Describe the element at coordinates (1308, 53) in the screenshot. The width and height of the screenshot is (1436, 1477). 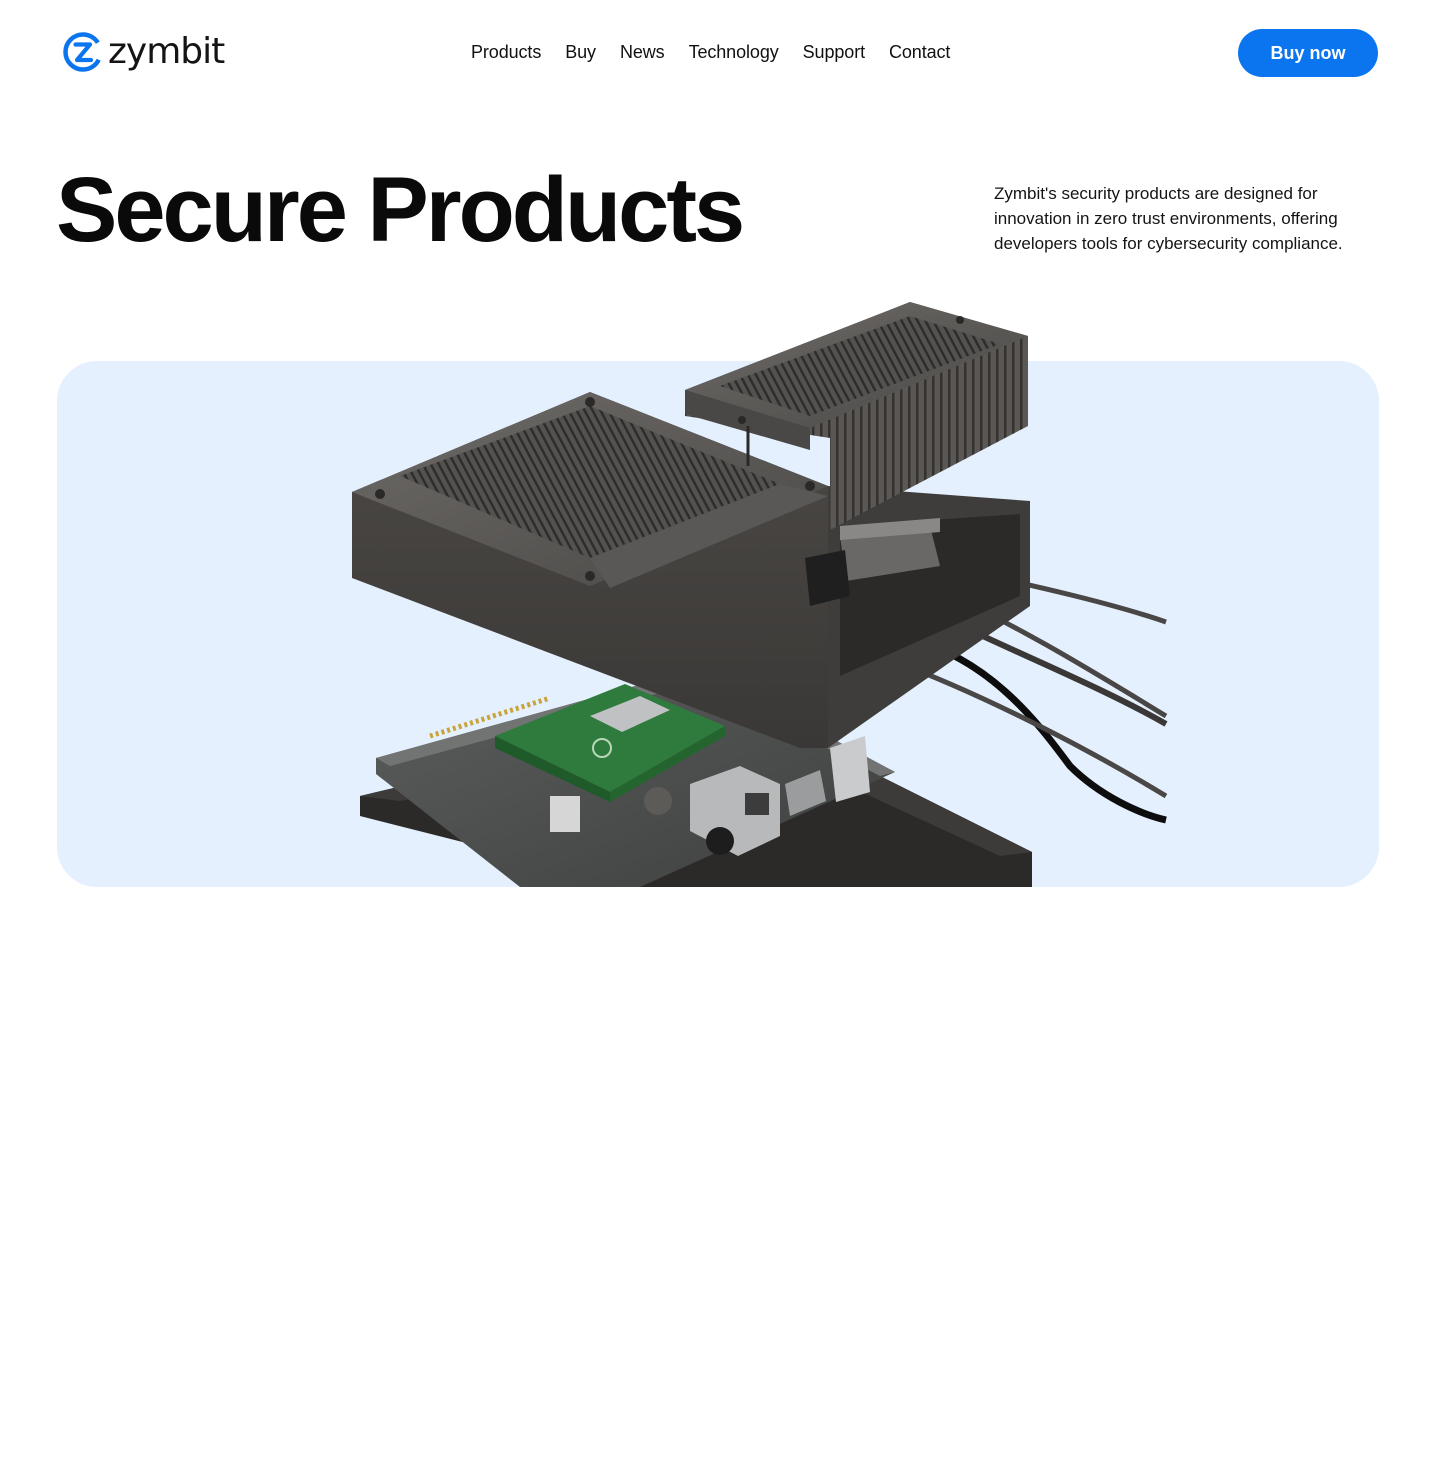
I see `buy-now-button: Buy now` at that location.